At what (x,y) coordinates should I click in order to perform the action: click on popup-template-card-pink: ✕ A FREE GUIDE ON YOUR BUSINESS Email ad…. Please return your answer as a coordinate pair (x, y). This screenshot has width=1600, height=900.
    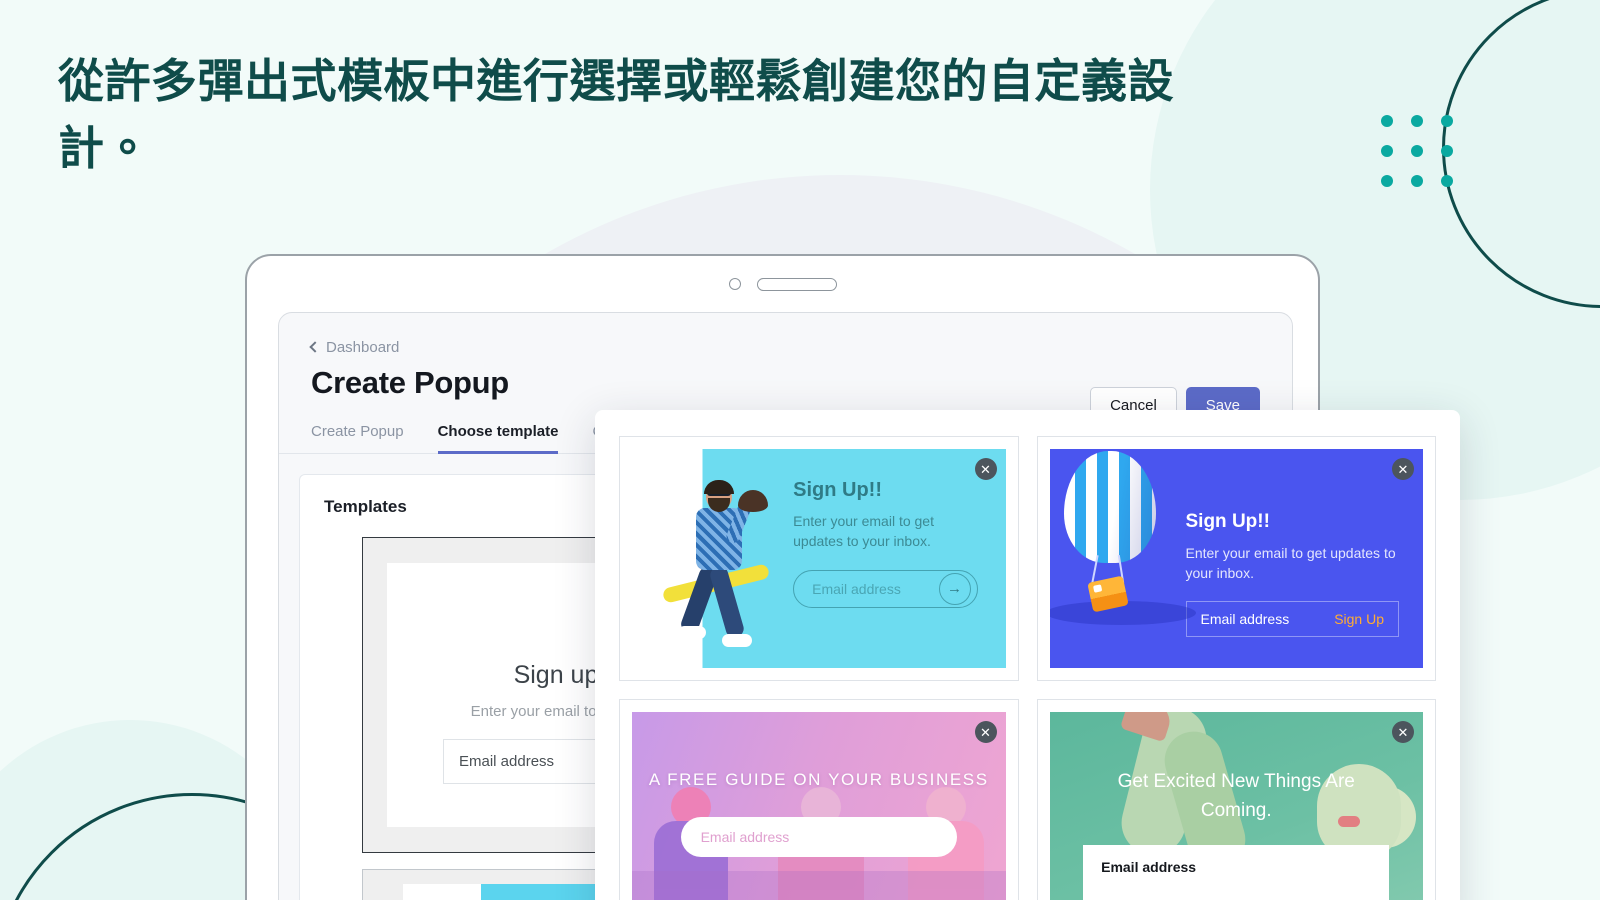
    Looking at the image, I should click on (819, 799).